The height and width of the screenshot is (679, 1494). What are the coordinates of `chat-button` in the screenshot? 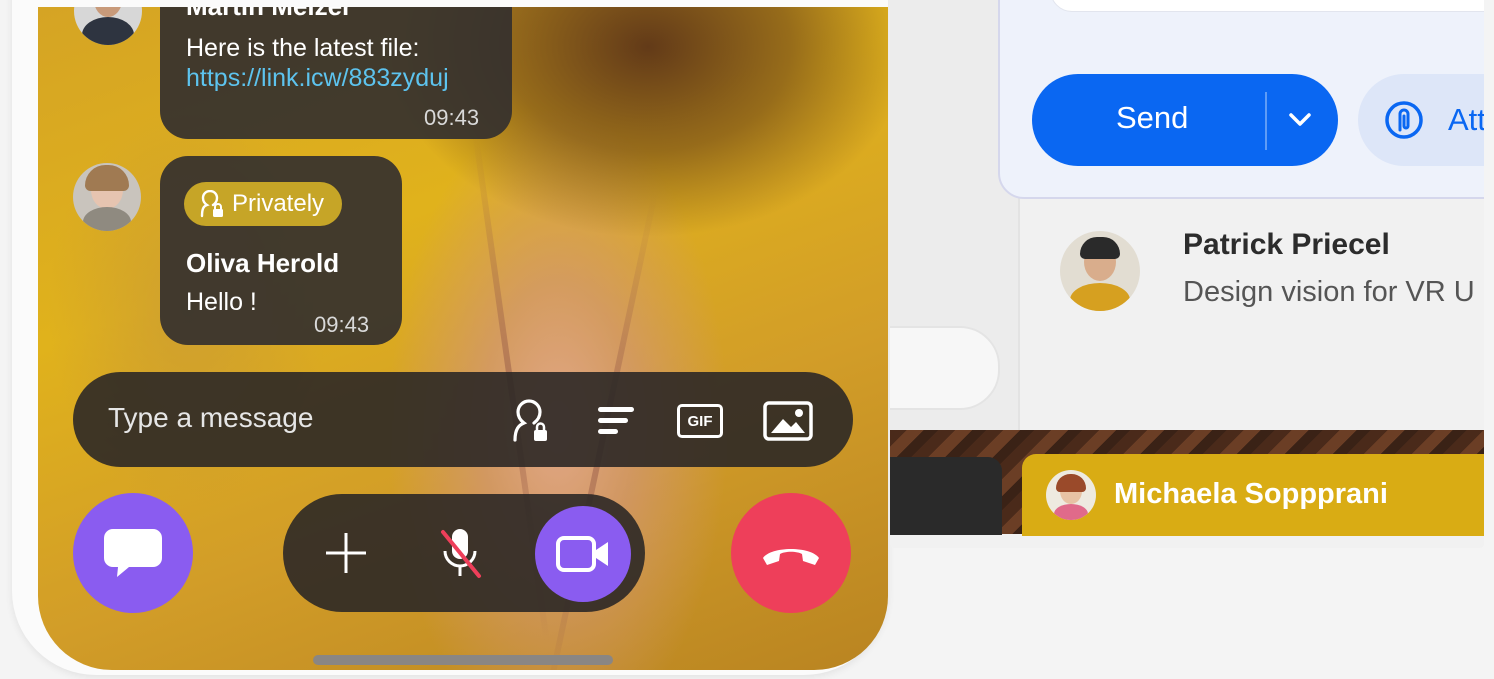 It's located at (133, 553).